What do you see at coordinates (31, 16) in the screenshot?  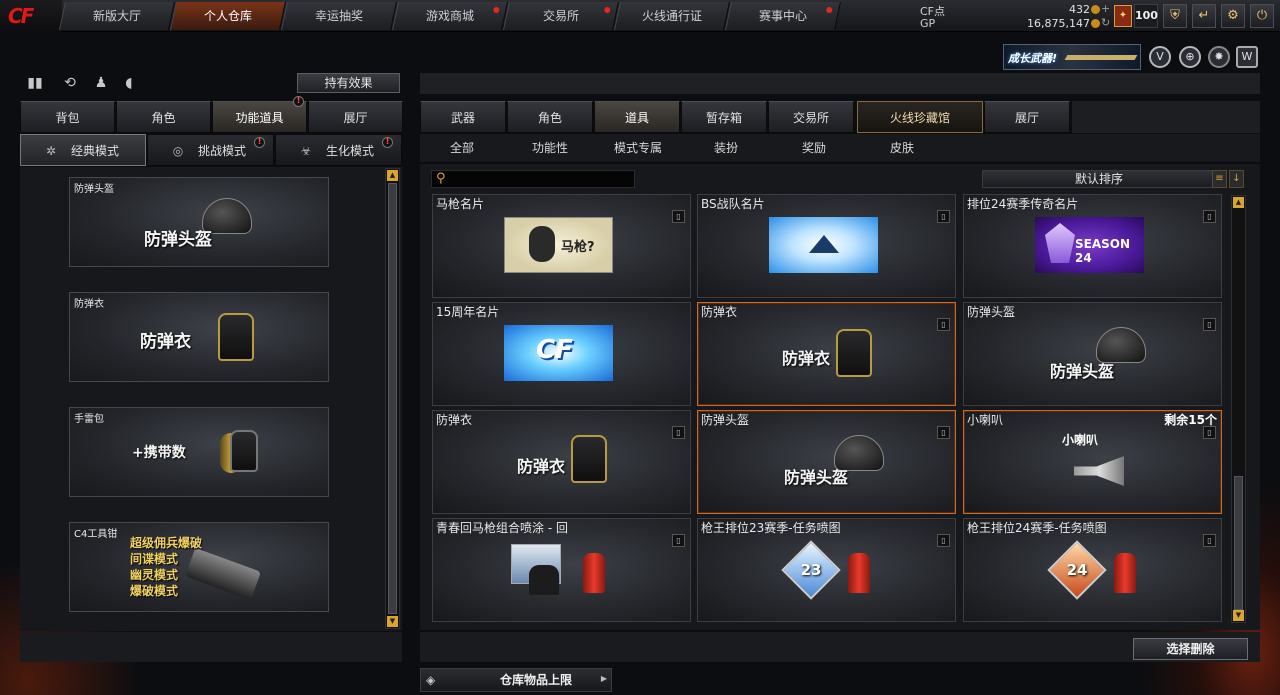 I see `game-logo: CF` at bounding box center [31, 16].